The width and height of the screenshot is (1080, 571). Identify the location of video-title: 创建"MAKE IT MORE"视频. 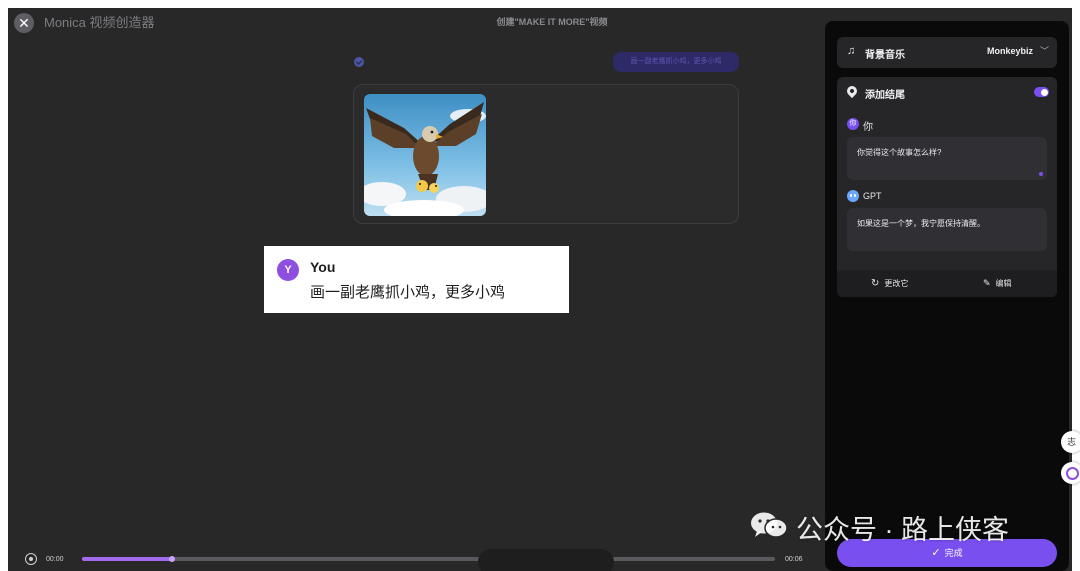
(552, 22).